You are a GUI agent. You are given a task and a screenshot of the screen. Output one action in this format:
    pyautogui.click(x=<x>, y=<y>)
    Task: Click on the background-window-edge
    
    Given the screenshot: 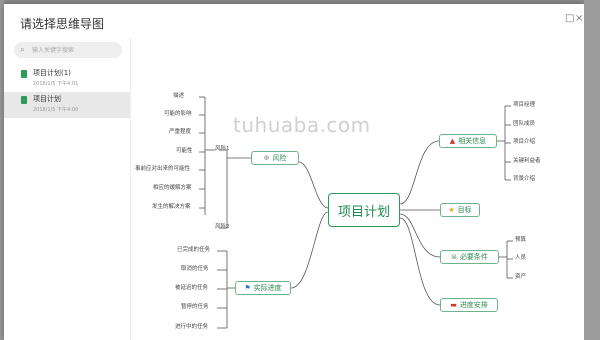 What is the action you would take?
    pyautogui.click(x=592, y=170)
    